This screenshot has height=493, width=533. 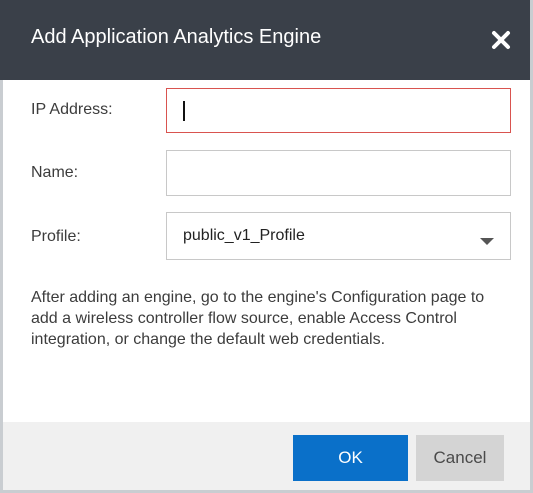 I want to click on close-x-icon, so click(x=501, y=40).